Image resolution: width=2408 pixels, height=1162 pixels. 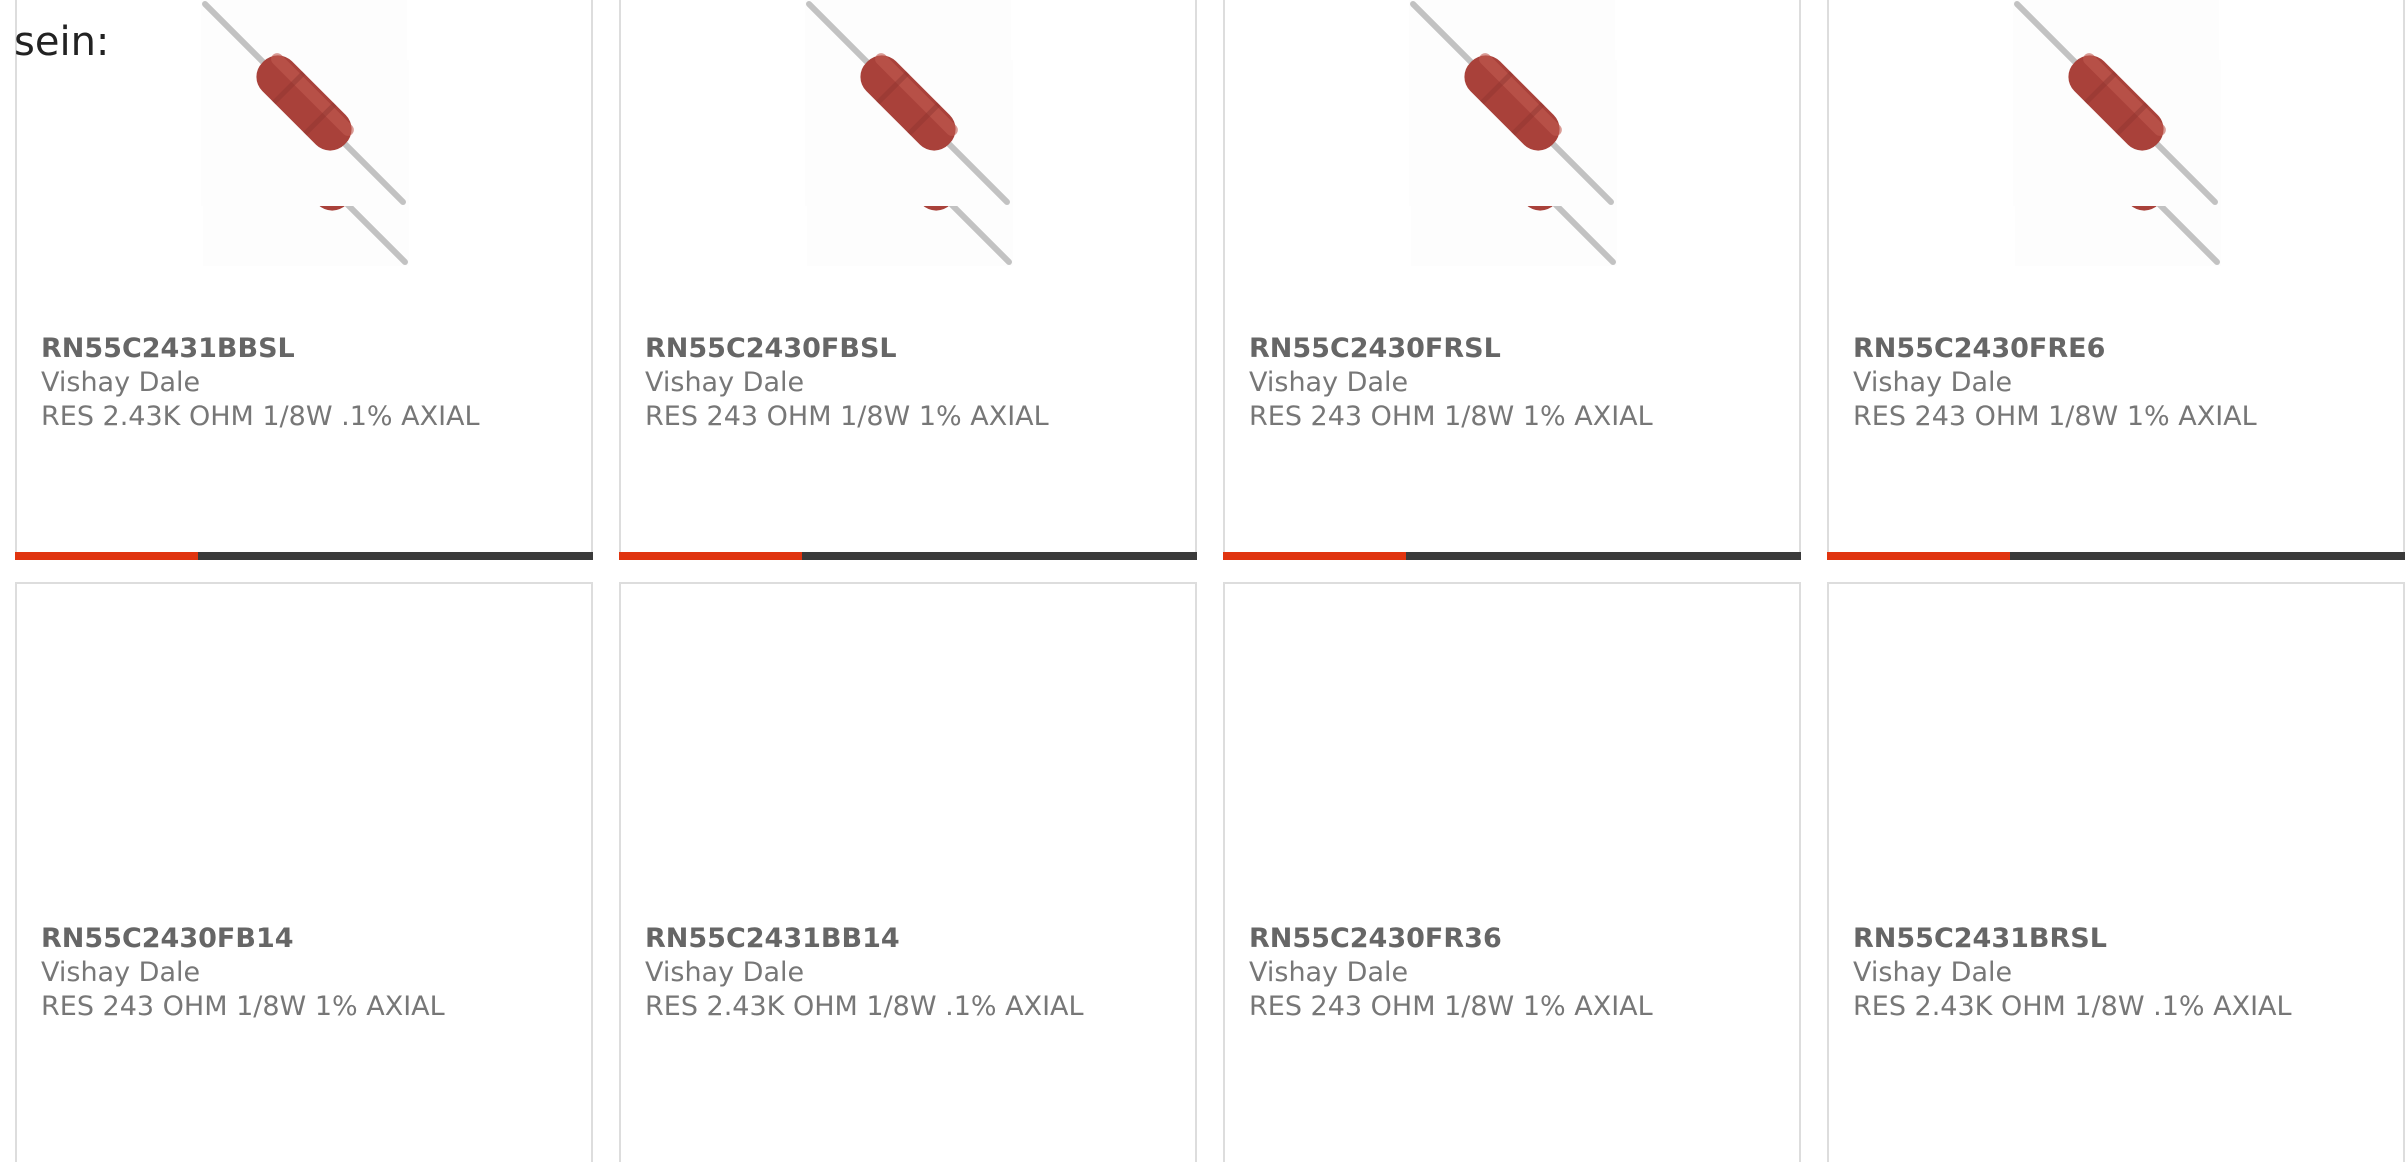 I want to click on part-number: RN55C2430FRSL, so click(x=1516, y=349).